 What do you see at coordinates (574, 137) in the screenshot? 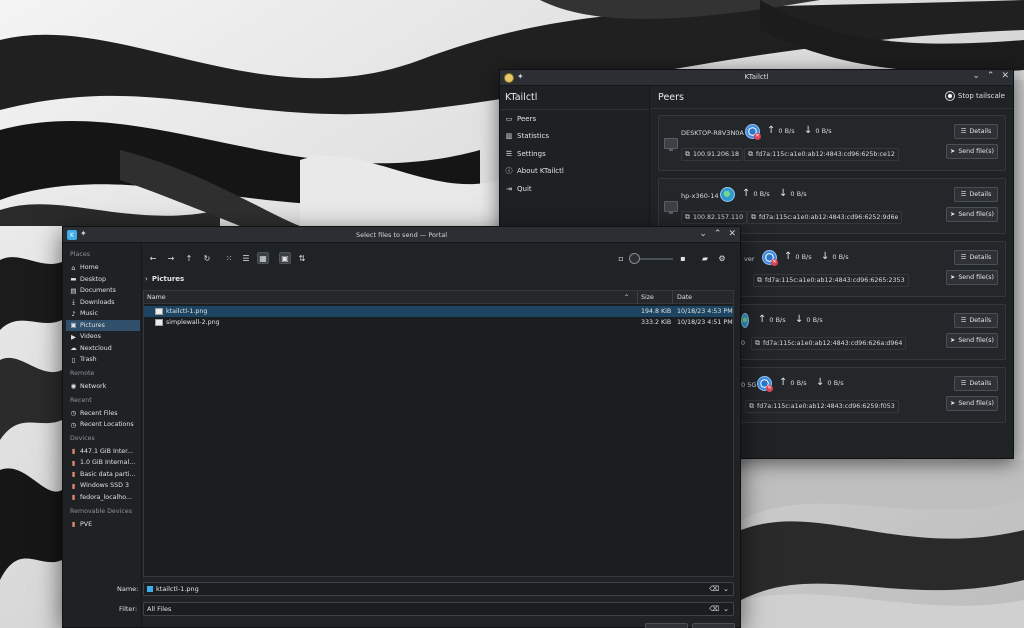
I see `nav-item-statistics: ▥ Statistics` at bounding box center [574, 137].